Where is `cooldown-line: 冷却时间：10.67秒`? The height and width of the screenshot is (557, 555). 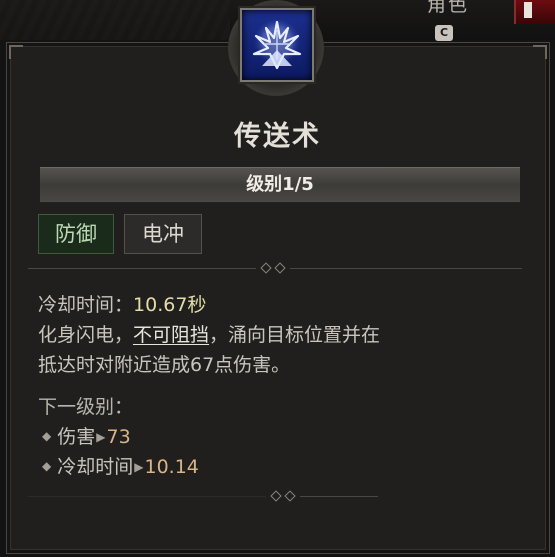 cooldown-line: 冷却时间：10.67秒 is located at coordinates (122, 303).